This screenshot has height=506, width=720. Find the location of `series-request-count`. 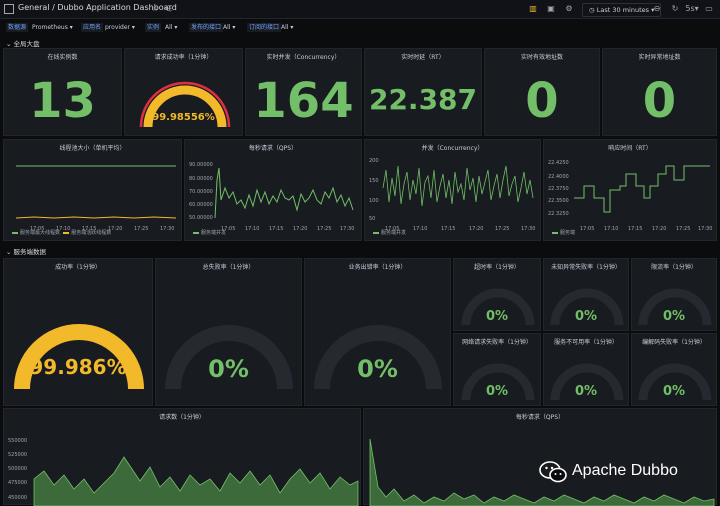

series-request-count is located at coordinates (196, 481).